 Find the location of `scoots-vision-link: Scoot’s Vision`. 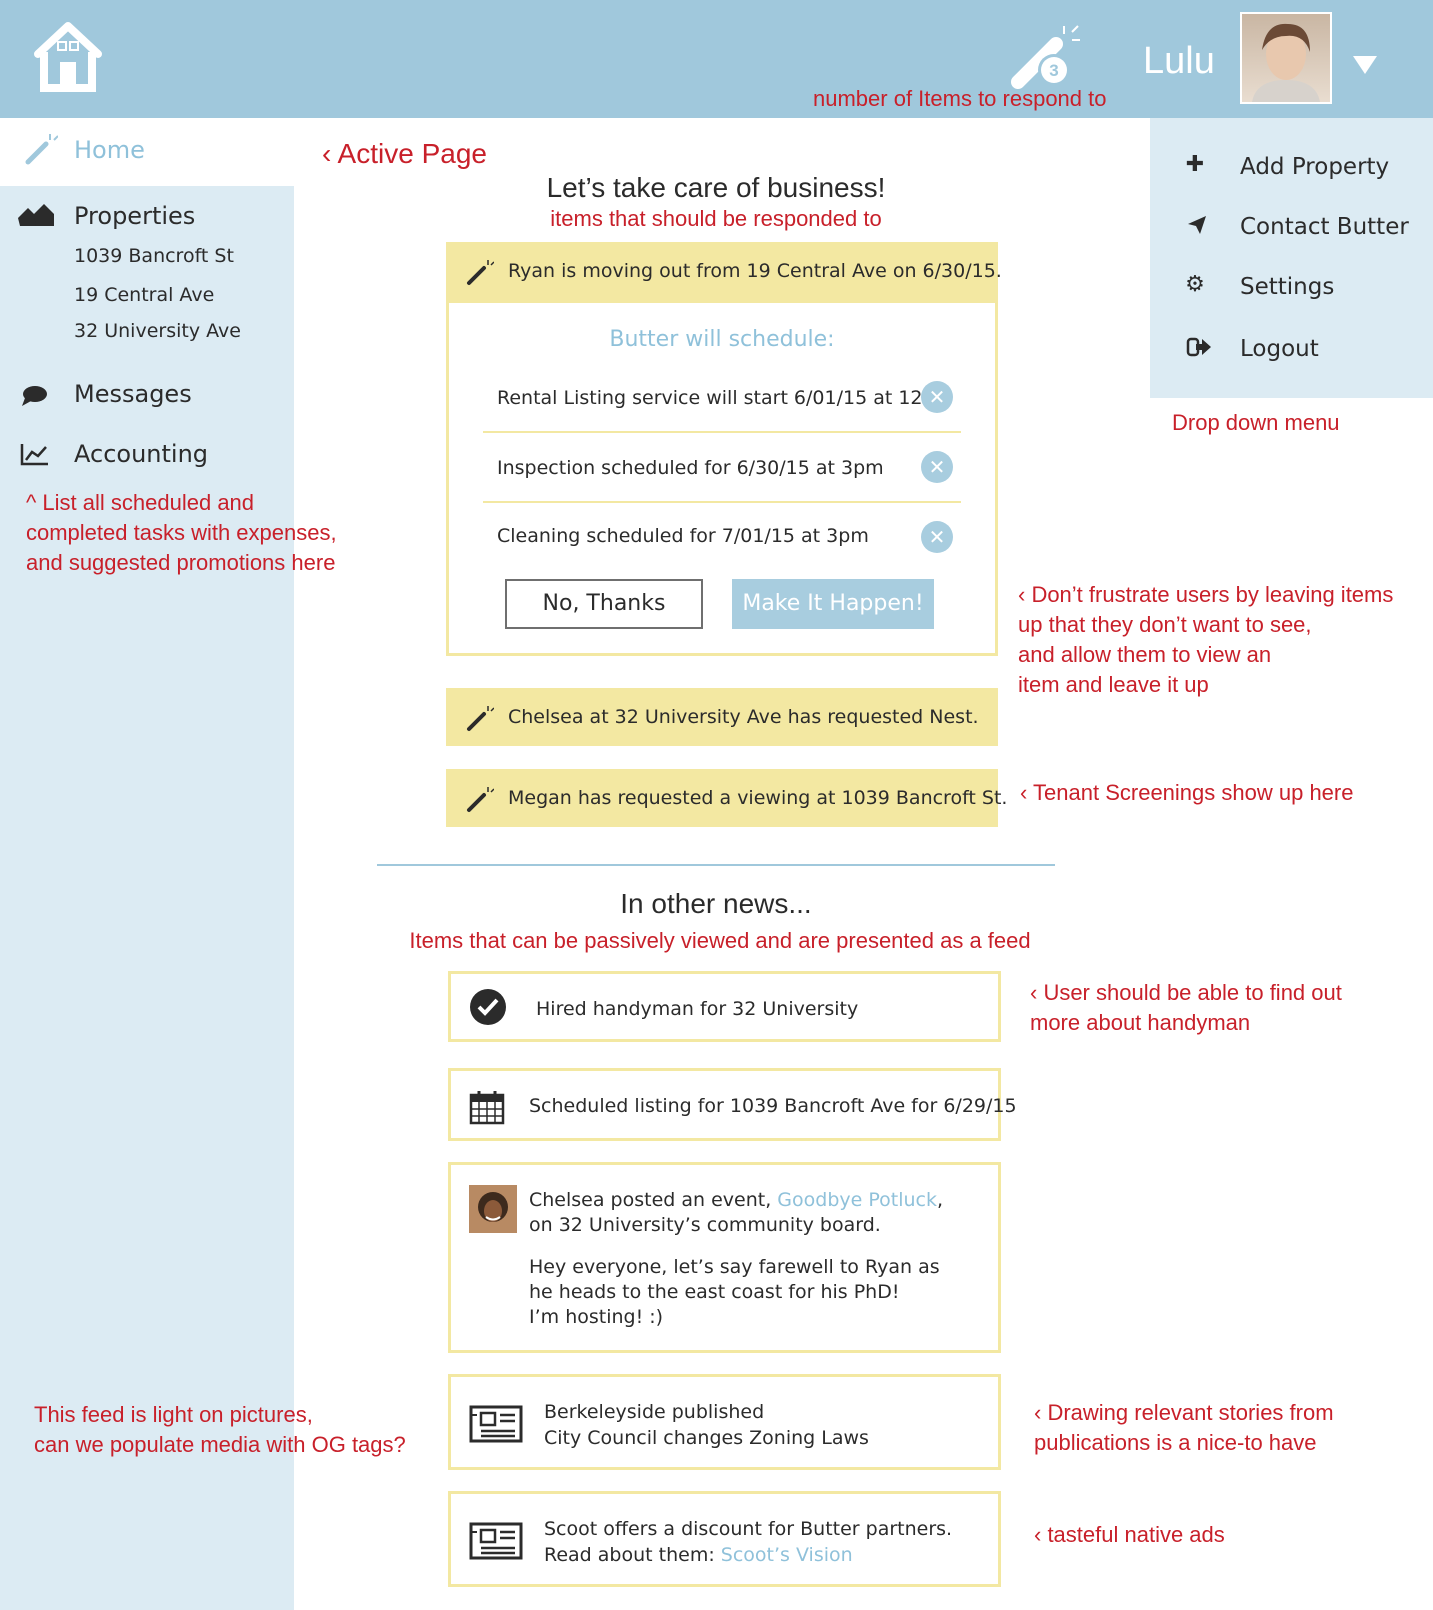

scoots-vision-link: Scoot’s Vision is located at coordinates (787, 1555).